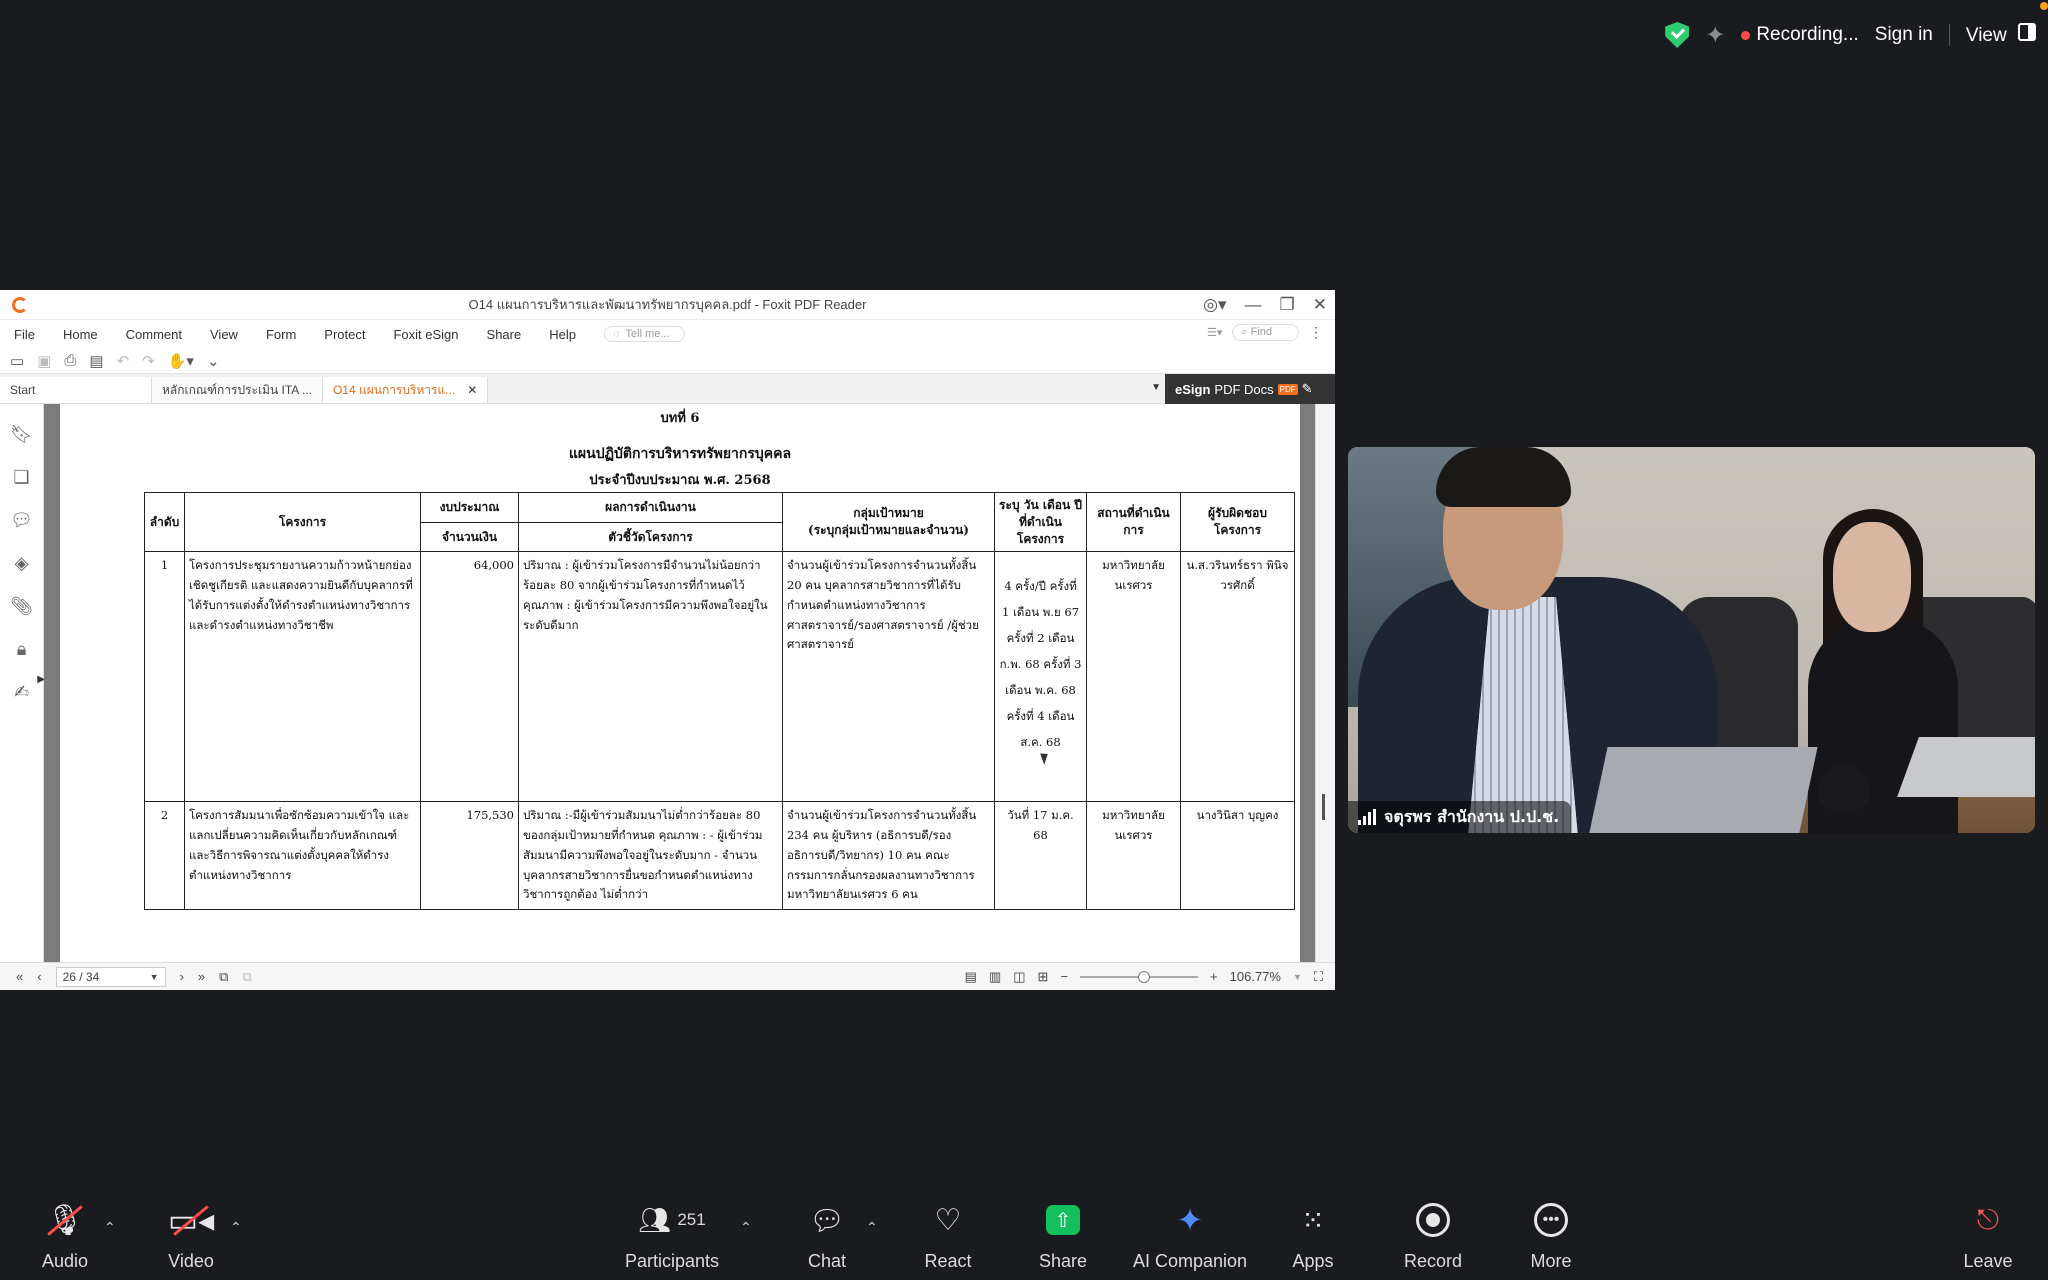 The width and height of the screenshot is (2048, 1280). What do you see at coordinates (76, 390) in the screenshot?
I see `tab-start: Start` at bounding box center [76, 390].